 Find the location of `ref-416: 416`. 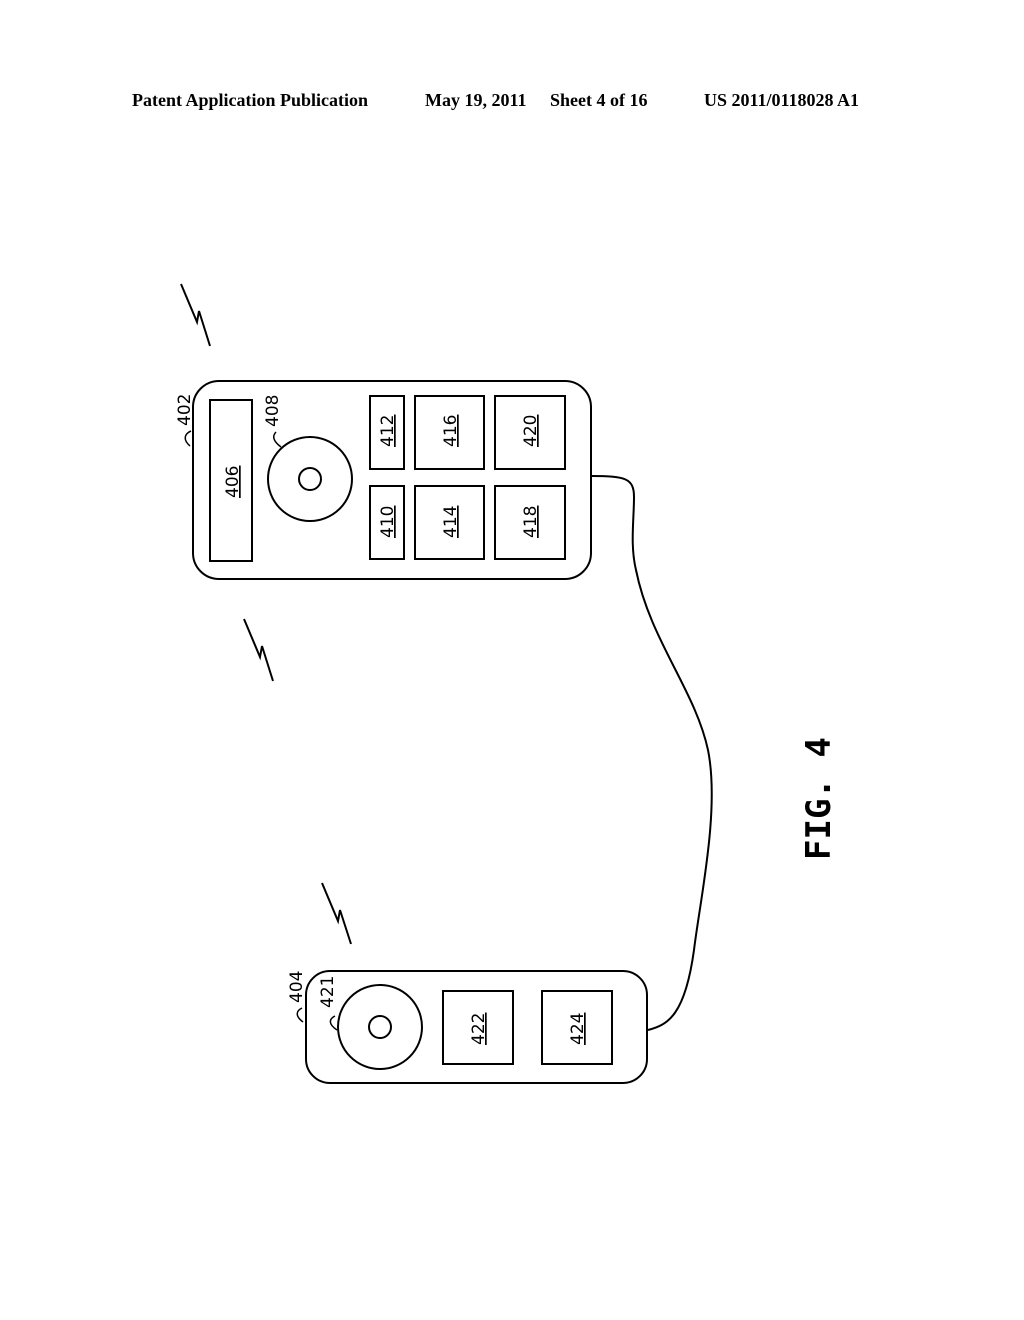

ref-416: 416 is located at coordinates (451, 431).